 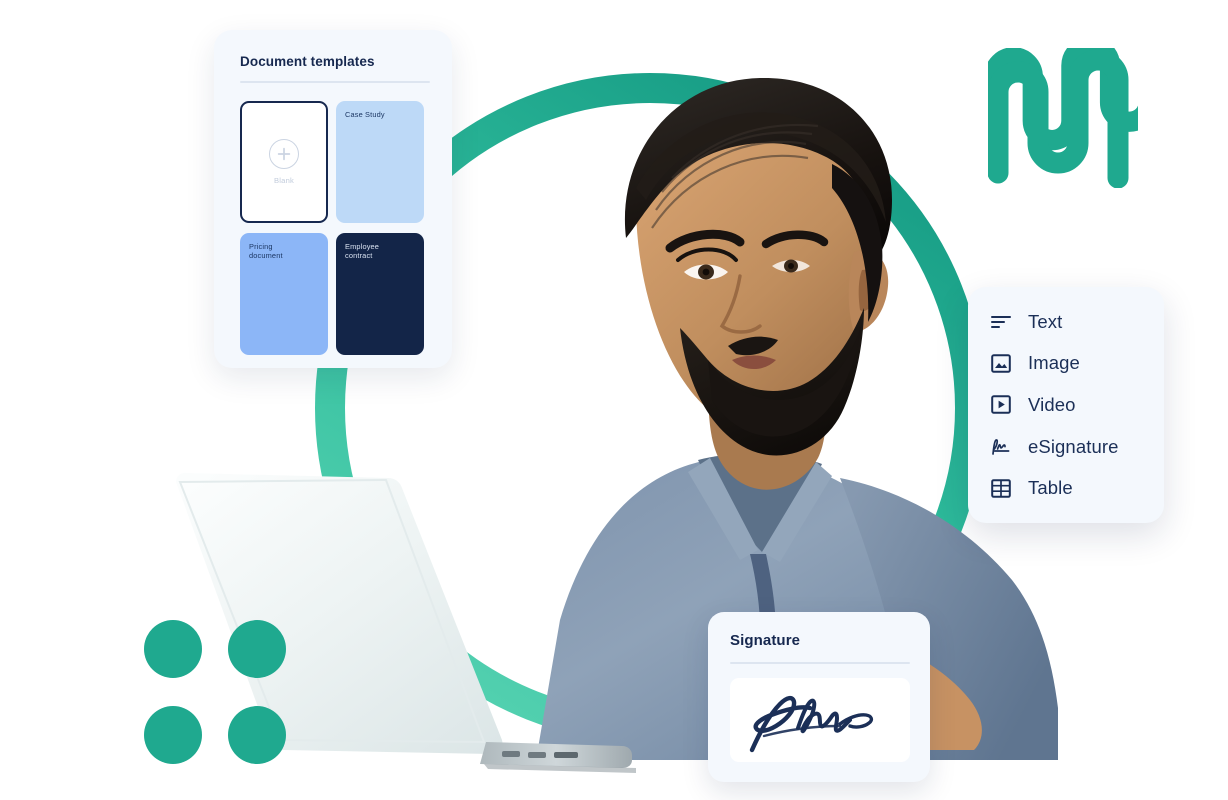 What do you see at coordinates (1001, 363) in the screenshot?
I see `image-icon` at bounding box center [1001, 363].